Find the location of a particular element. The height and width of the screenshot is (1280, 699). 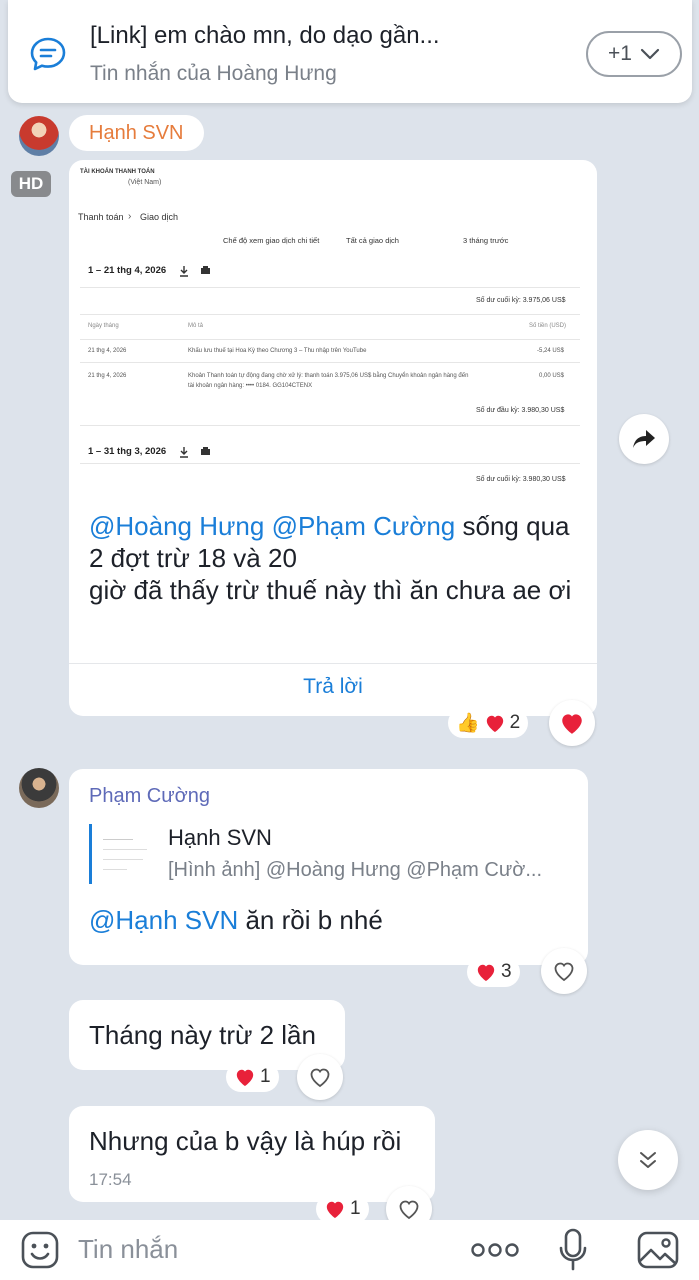

message-input-bar: Tin nhắn is located at coordinates (349, 1250).